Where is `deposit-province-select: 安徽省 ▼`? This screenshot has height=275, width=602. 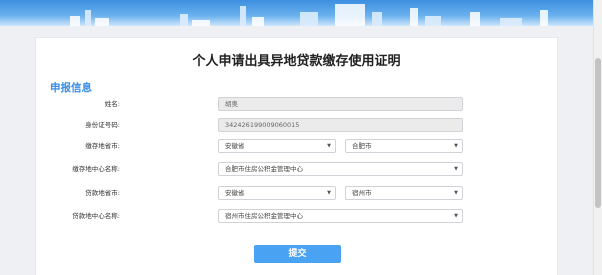
deposit-province-select: 安徽省 ▼ is located at coordinates (277, 146).